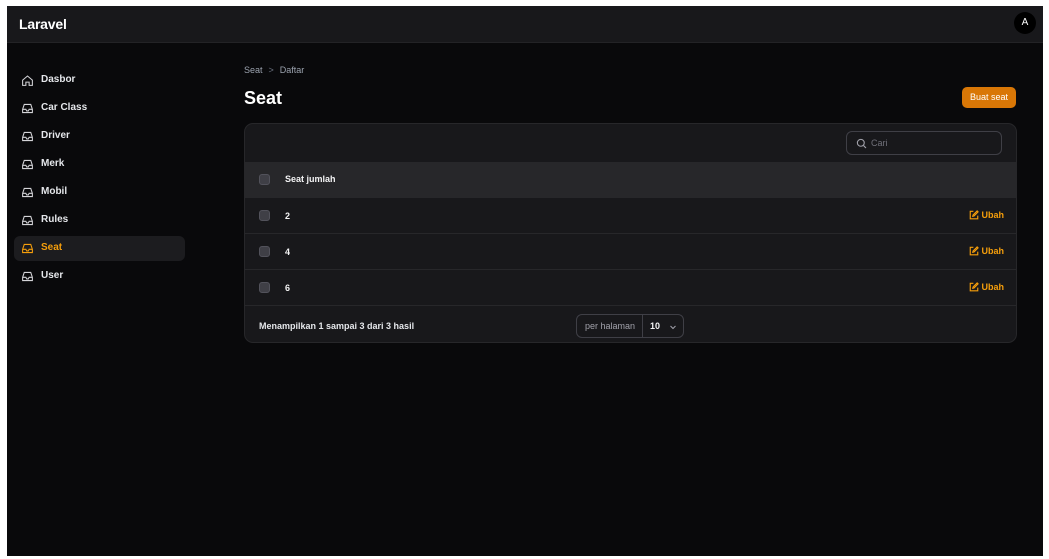 The width and height of the screenshot is (1049, 559). I want to click on seat-jumlah-cell: 2, so click(288, 216).